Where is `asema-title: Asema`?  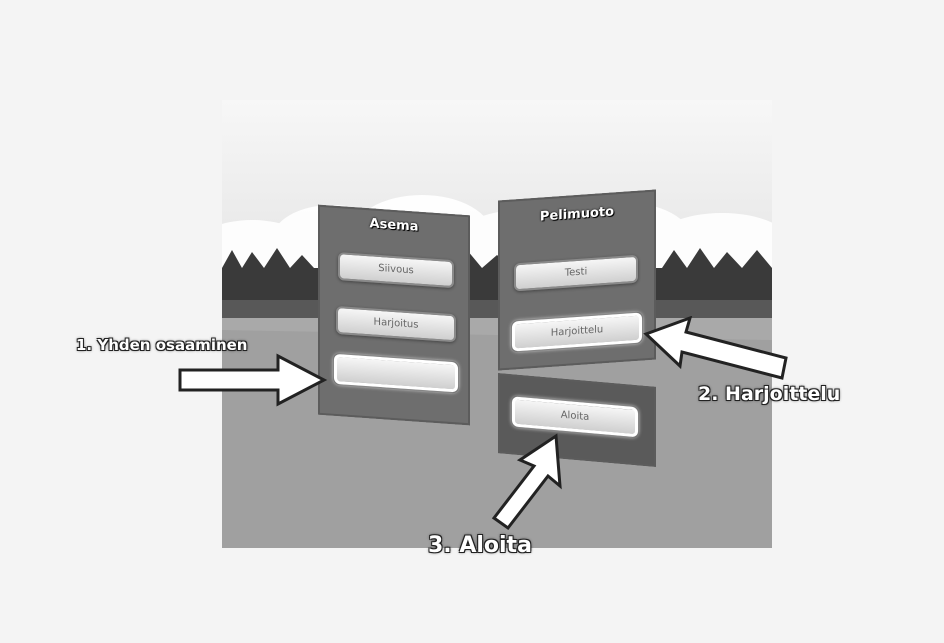 asema-title: Asema is located at coordinates (394, 225).